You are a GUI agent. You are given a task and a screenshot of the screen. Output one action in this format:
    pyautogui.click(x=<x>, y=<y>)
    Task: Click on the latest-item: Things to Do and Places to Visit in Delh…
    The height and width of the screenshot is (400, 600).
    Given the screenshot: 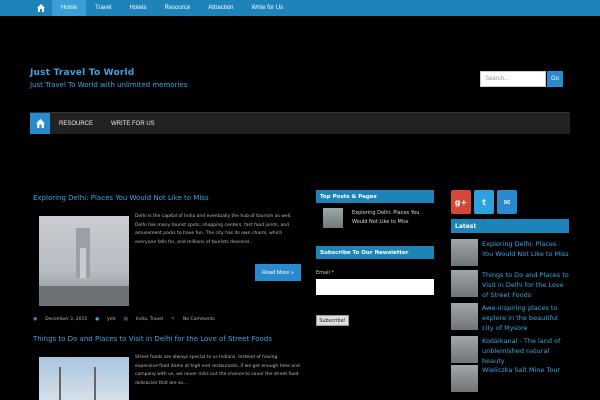 What is the action you would take?
    pyautogui.click(x=510, y=285)
    